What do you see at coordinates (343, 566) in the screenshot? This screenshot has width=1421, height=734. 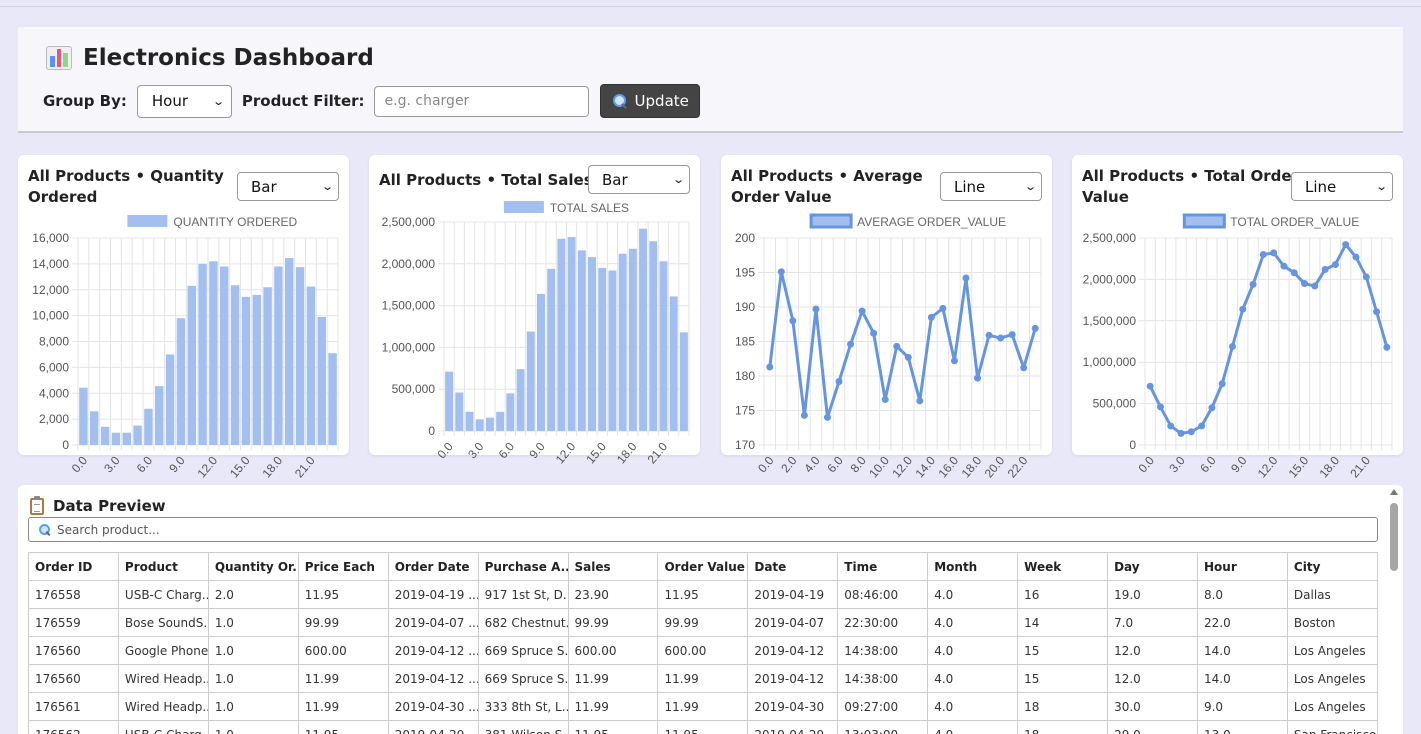 I see `column-header: Price Each` at bounding box center [343, 566].